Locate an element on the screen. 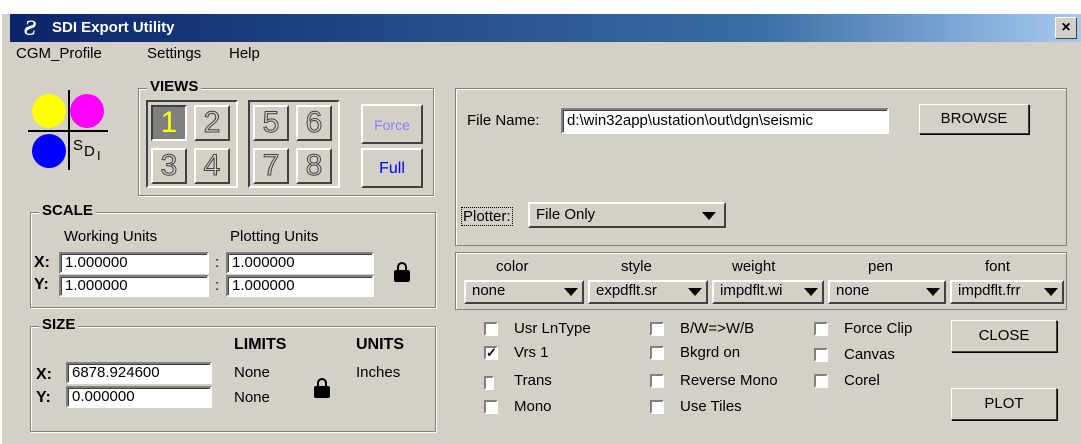  vrs1-checkbox: ✓ is located at coordinates (491, 353).